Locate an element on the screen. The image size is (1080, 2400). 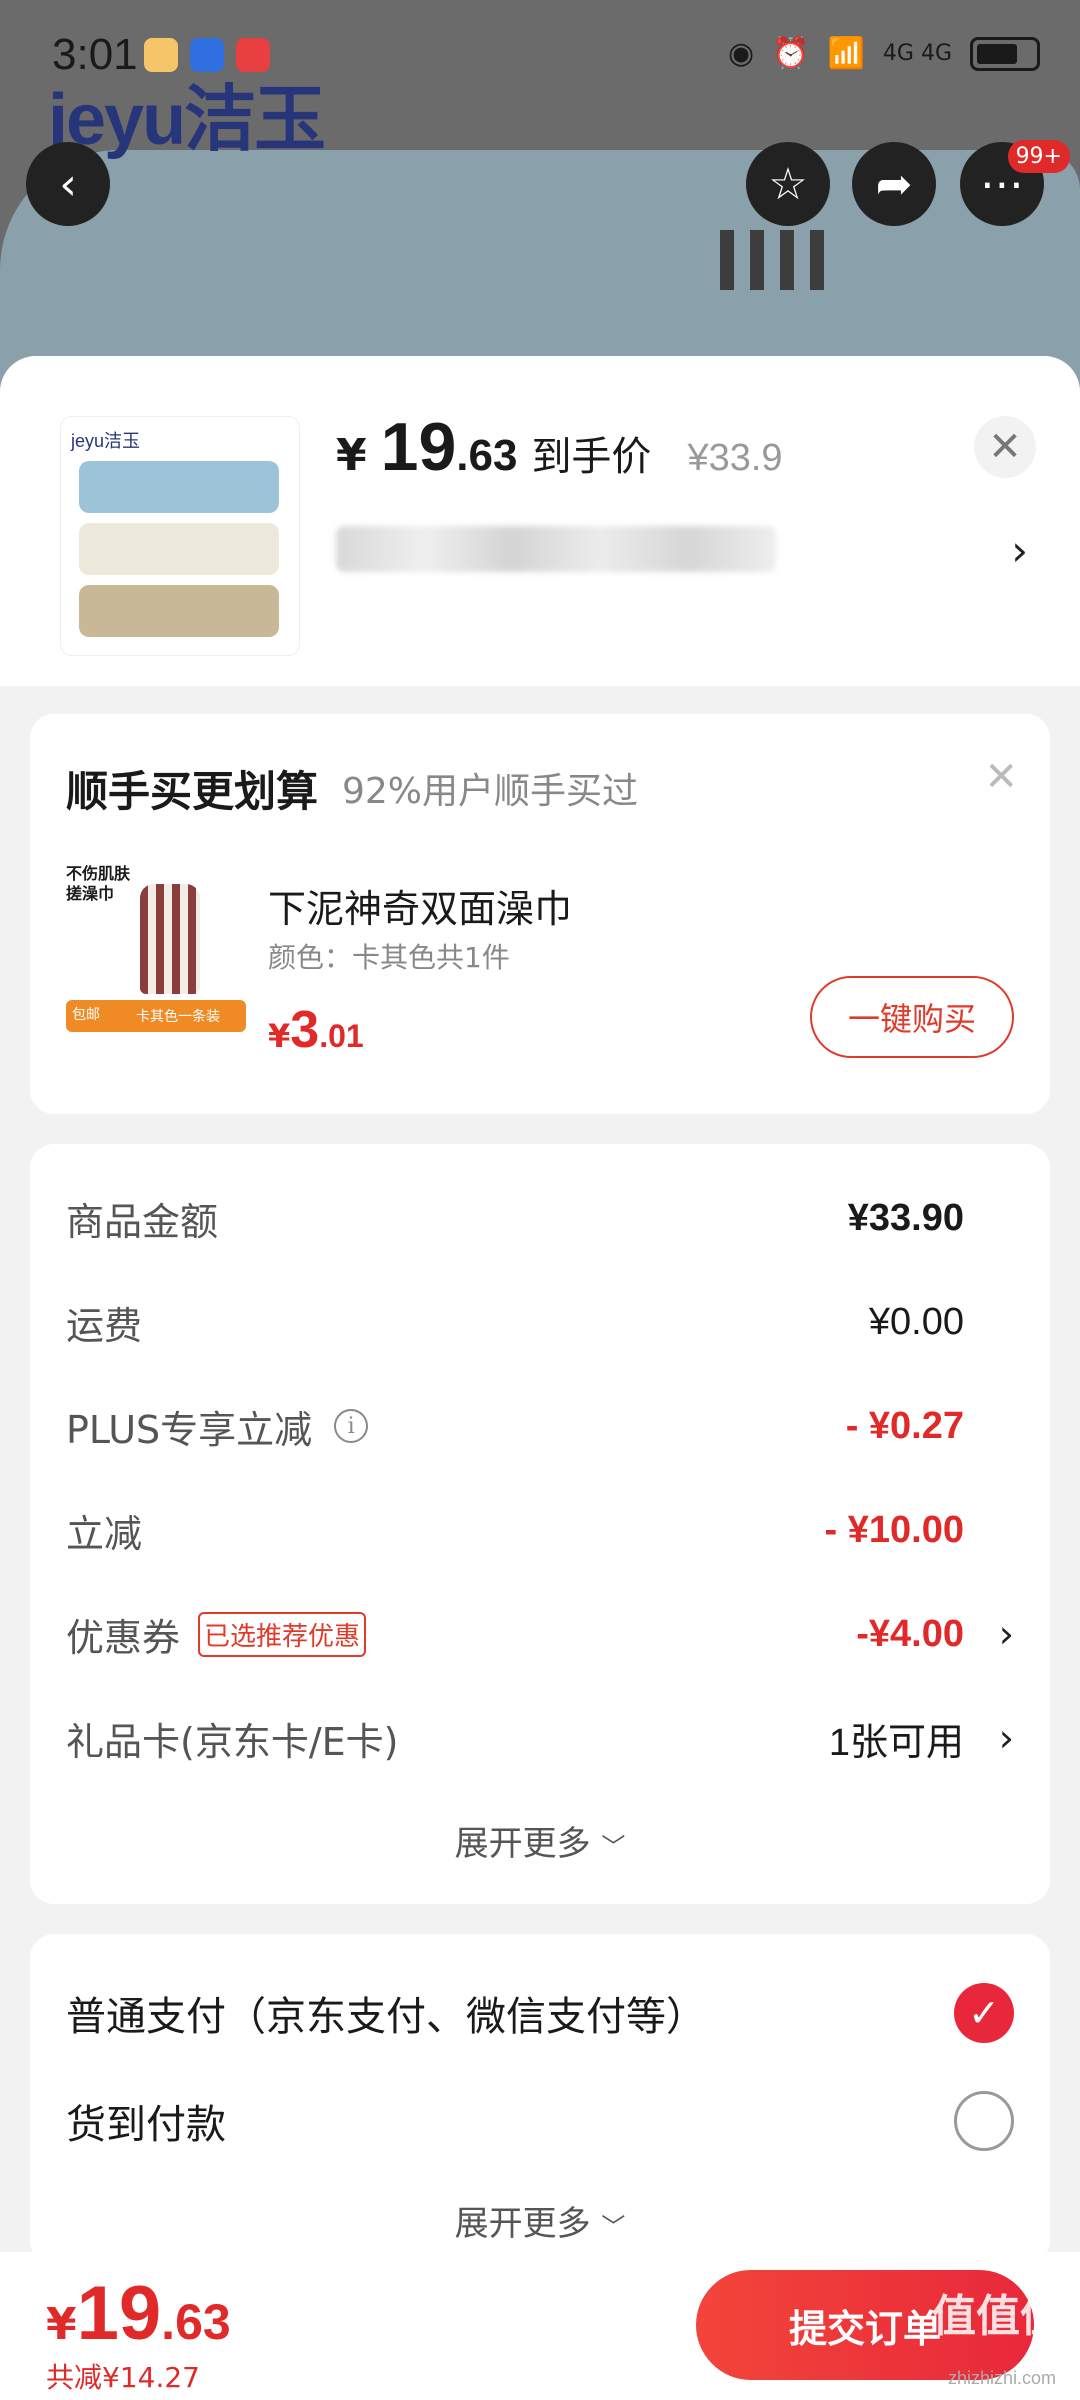
payment-option-normal: 普通支付（京东支付、微信支付等） ✓ is located at coordinates (540, 2013).